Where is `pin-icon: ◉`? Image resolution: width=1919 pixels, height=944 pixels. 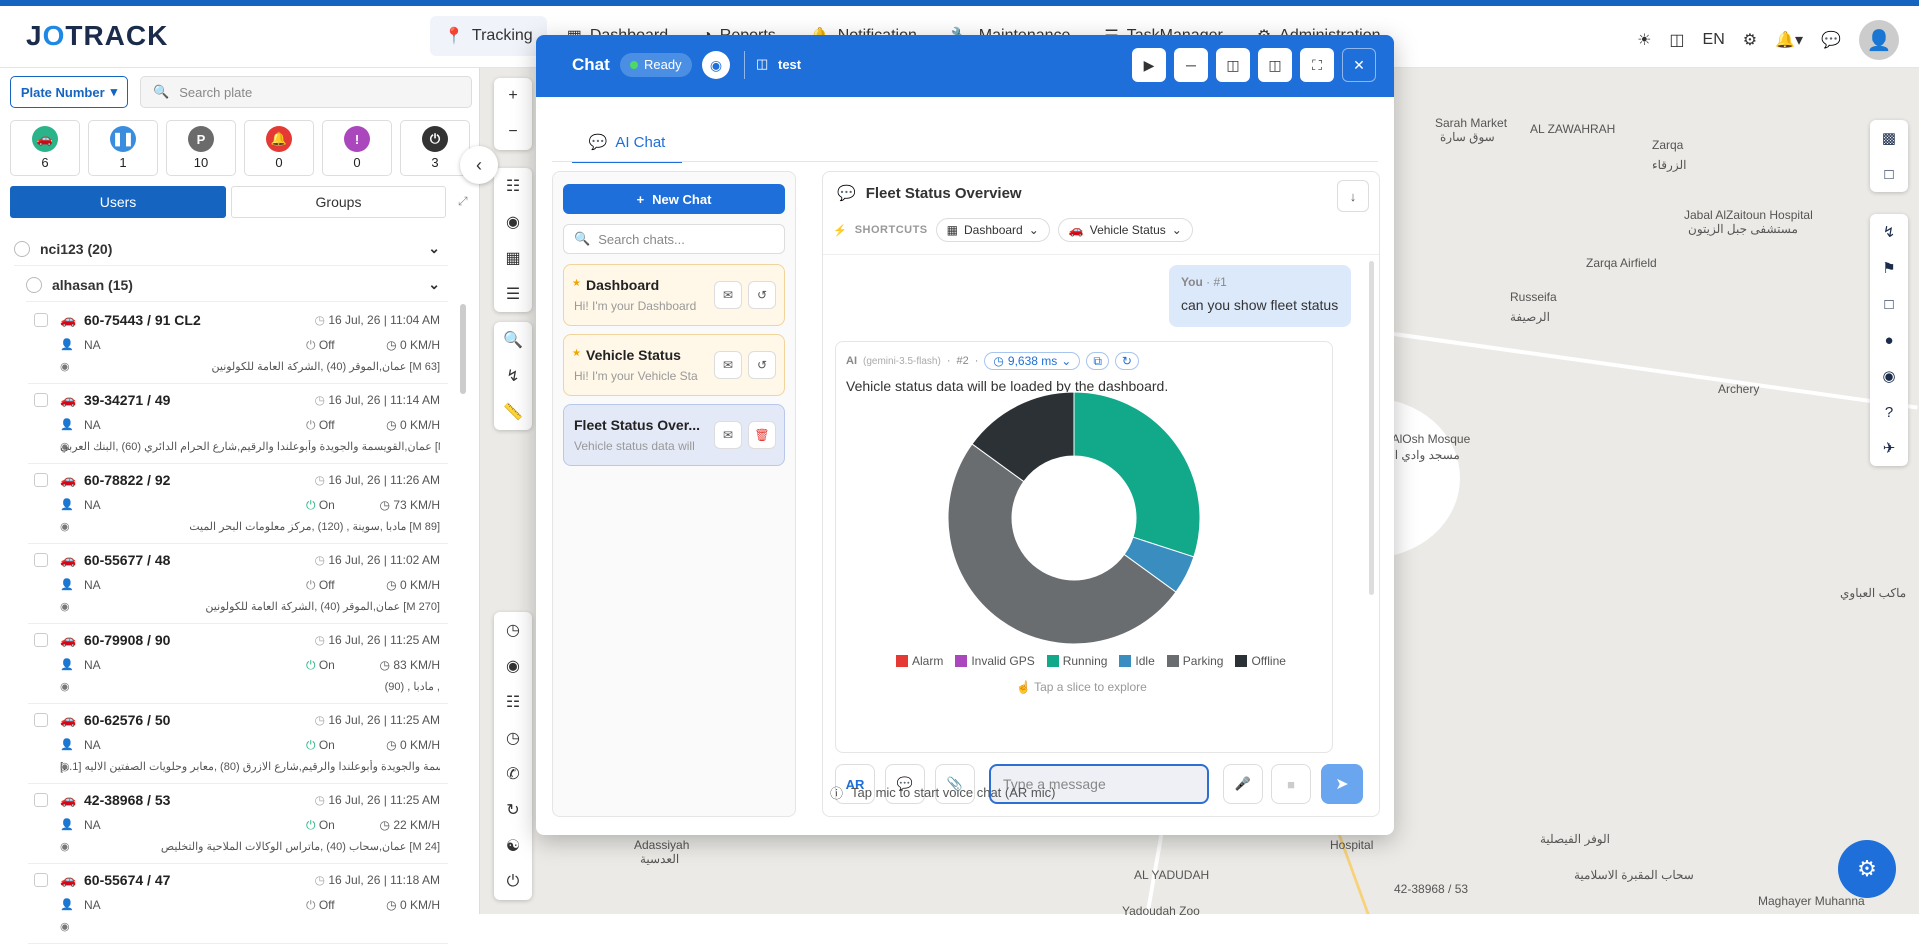
pin-icon: ◉ is located at coordinates (513, 222).